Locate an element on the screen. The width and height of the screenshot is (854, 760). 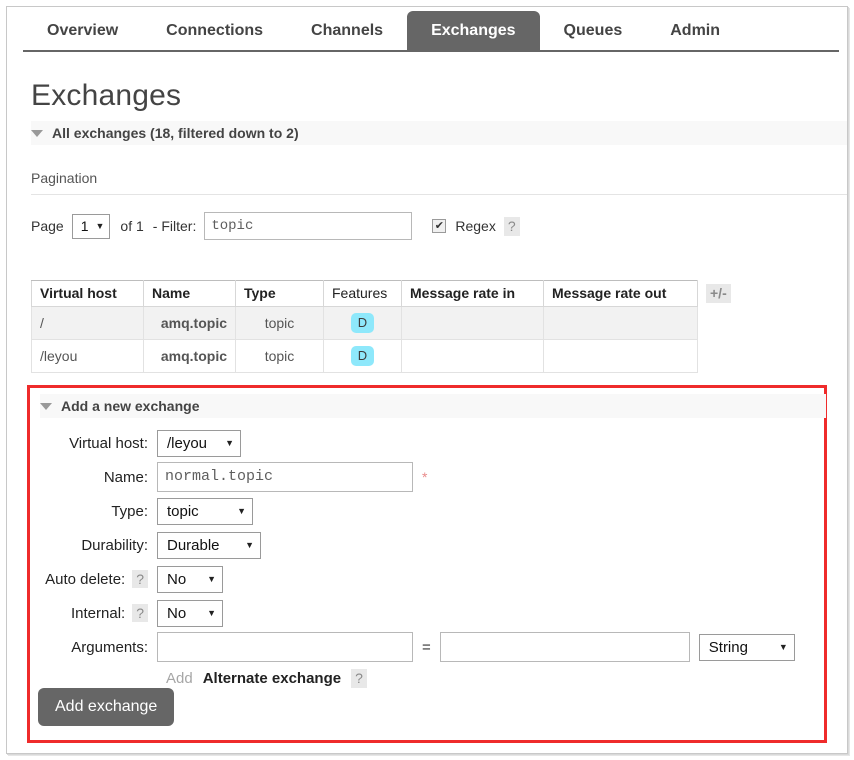
argument-key-input is located at coordinates (285, 647).